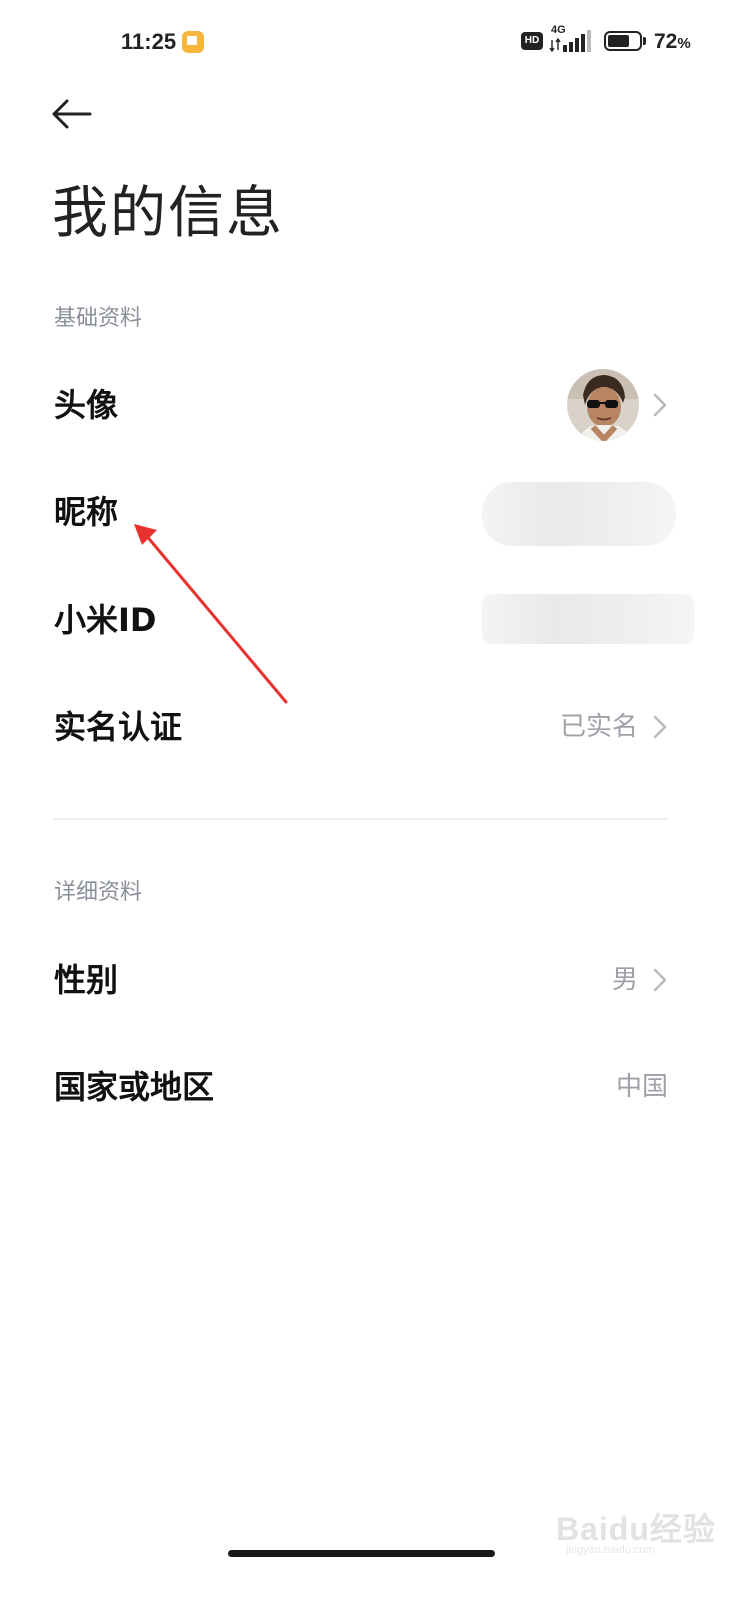 The height and width of the screenshot is (1600, 738). I want to click on row-avatar-label: 头像, so click(86, 405).